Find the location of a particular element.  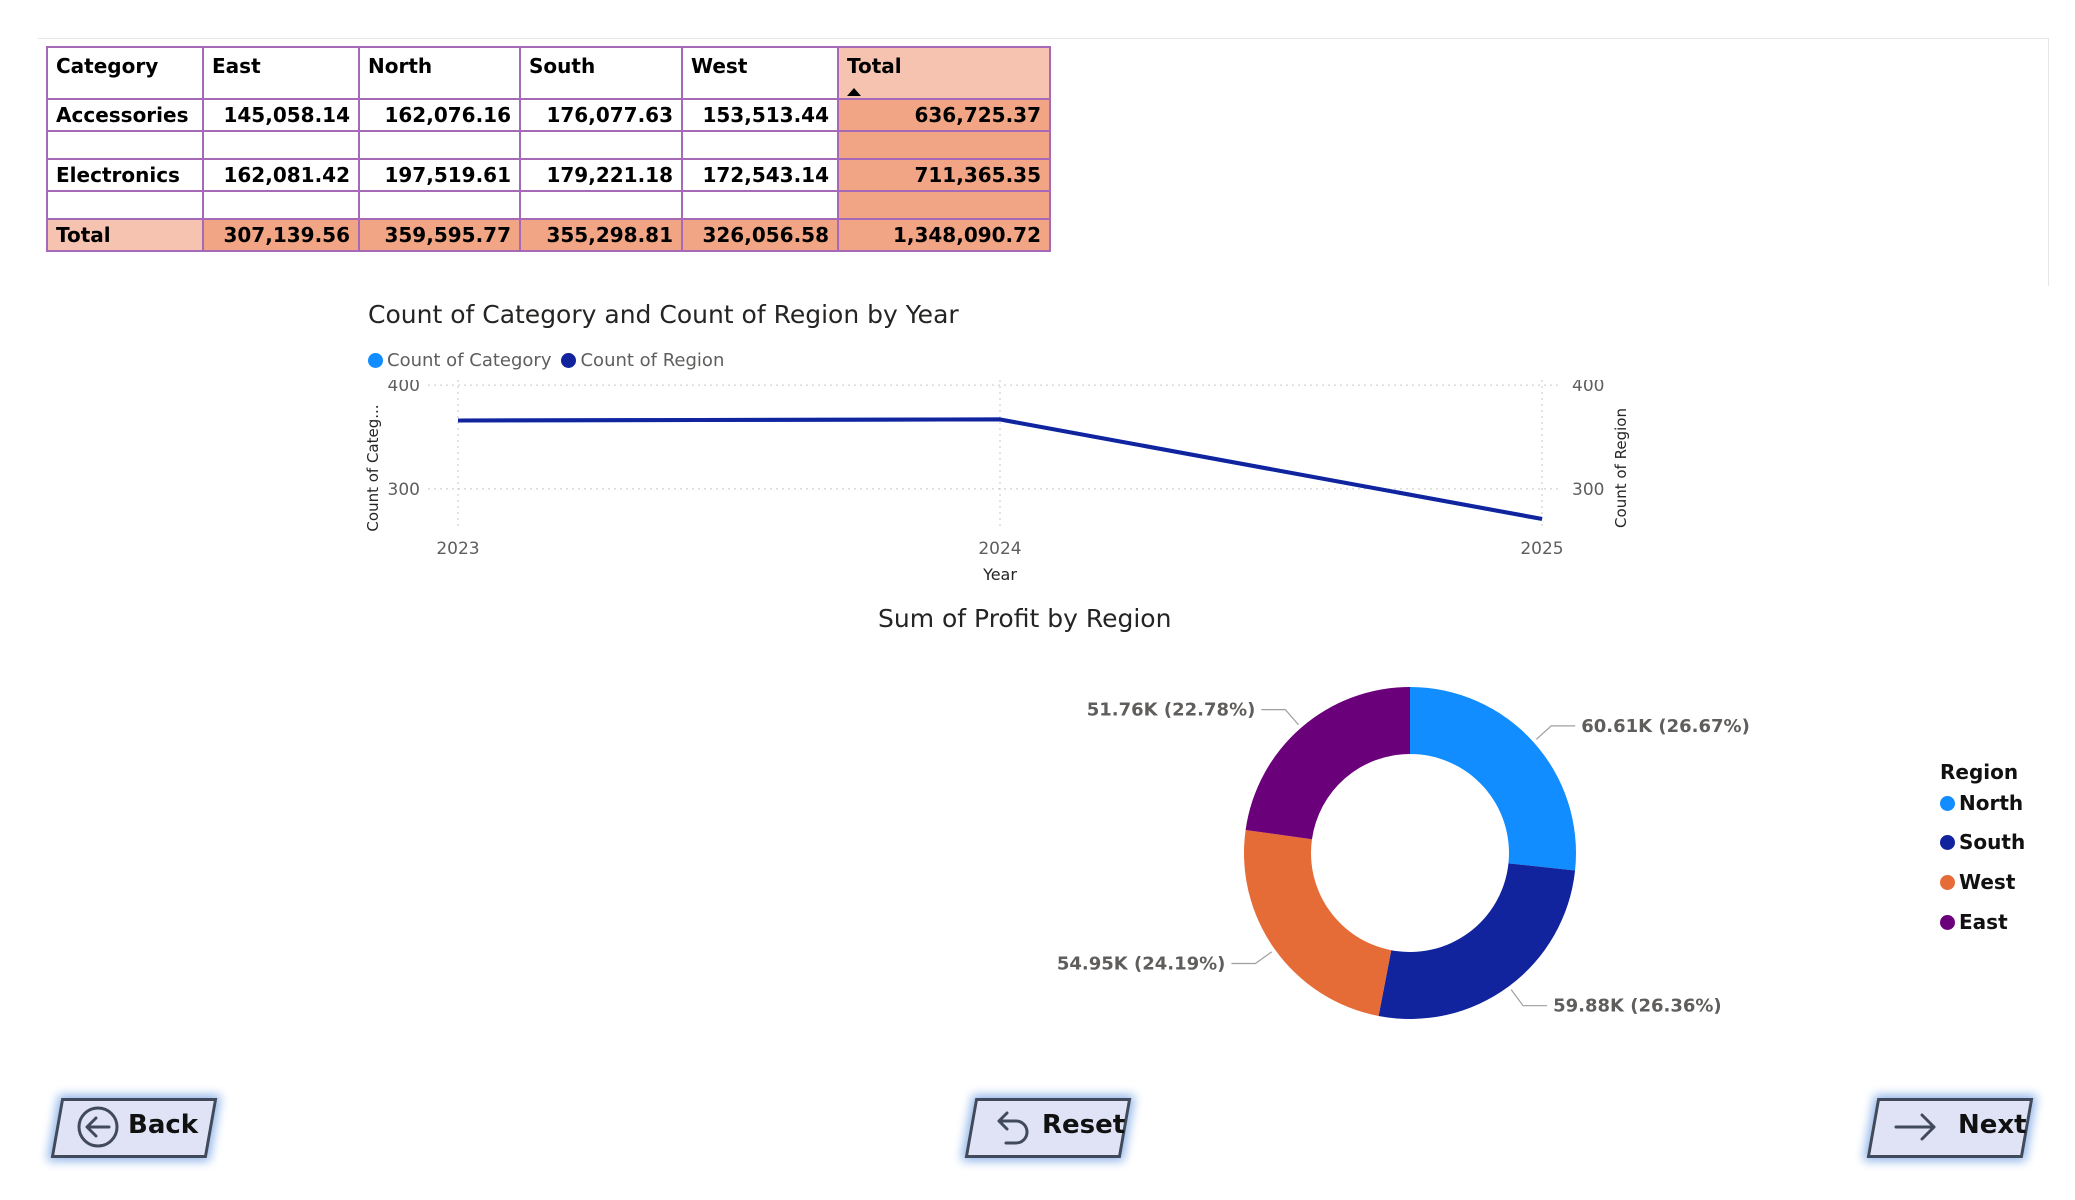

grand-total-cell: 1,348,090.72 is located at coordinates (944, 235).